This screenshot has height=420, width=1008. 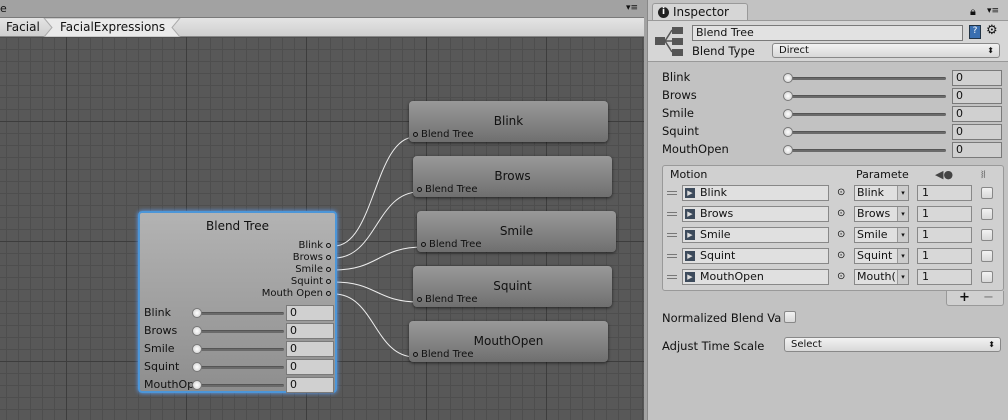 I want to click on parameter-dropdown: Blink ▾, so click(x=881, y=193).